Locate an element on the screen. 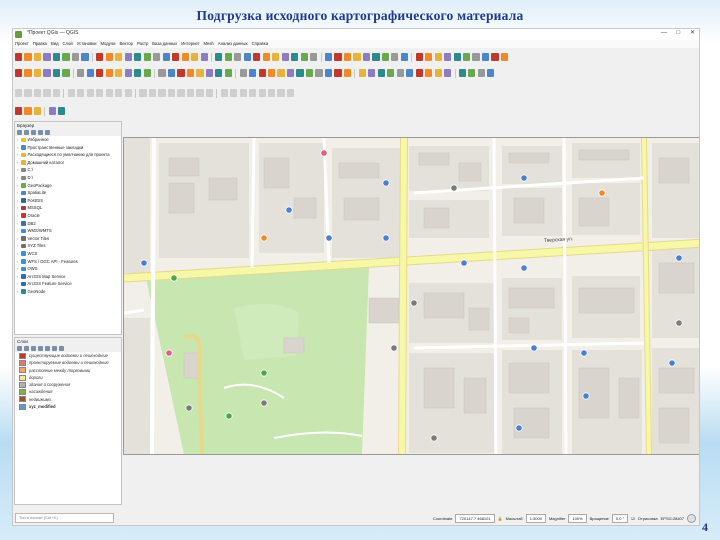 The height and width of the screenshot is (540, 720). browser-item: › ArcGIS Feature Service is located at coordinates (68, 284).